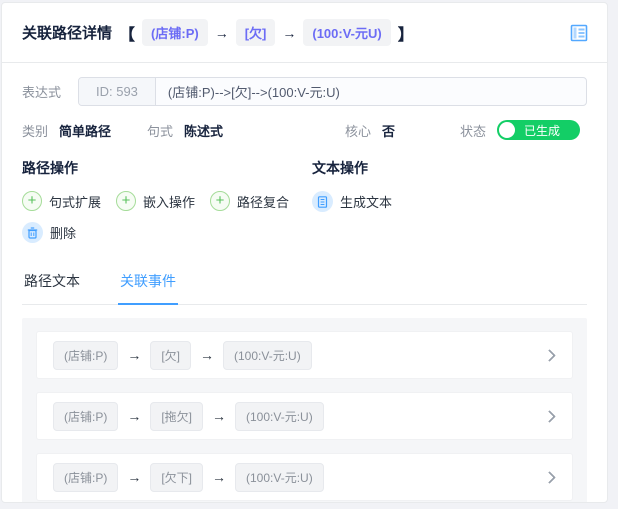  What do you see at coordinates (63, 233) in the screenshot?
I see `button-label: 删除` at bounding box center [63, 233].